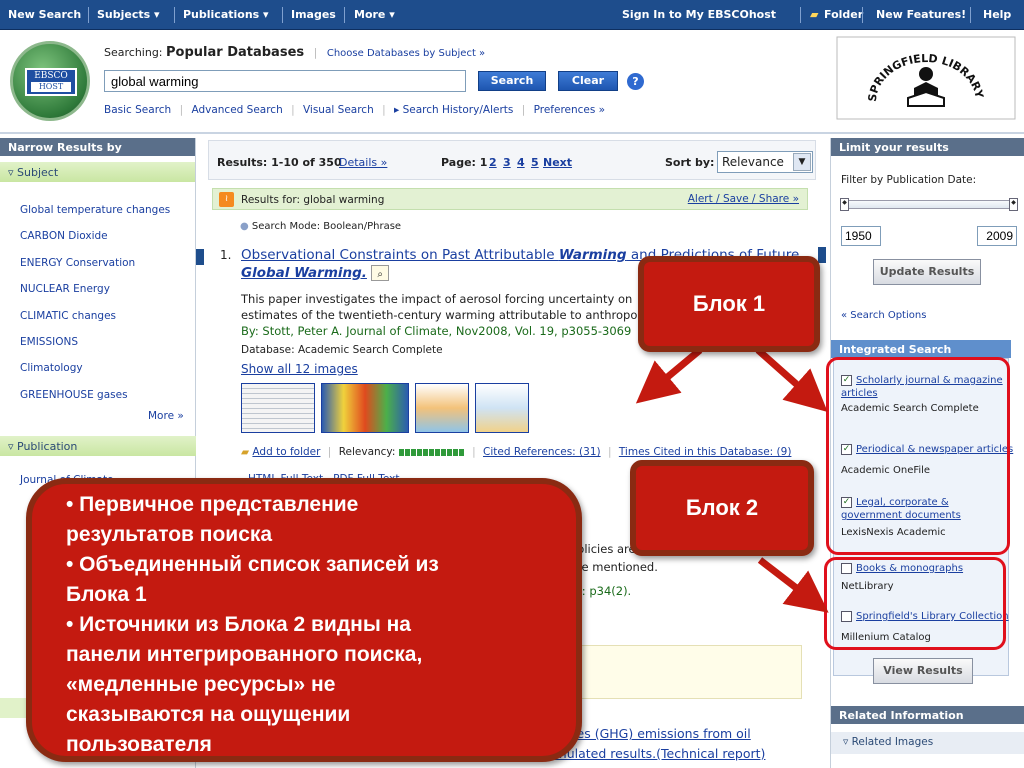  What do you see at coordinates (729, 304) in the screenshot?
I see `block1-callout: Блок 1` at bounding box center [729, 304].